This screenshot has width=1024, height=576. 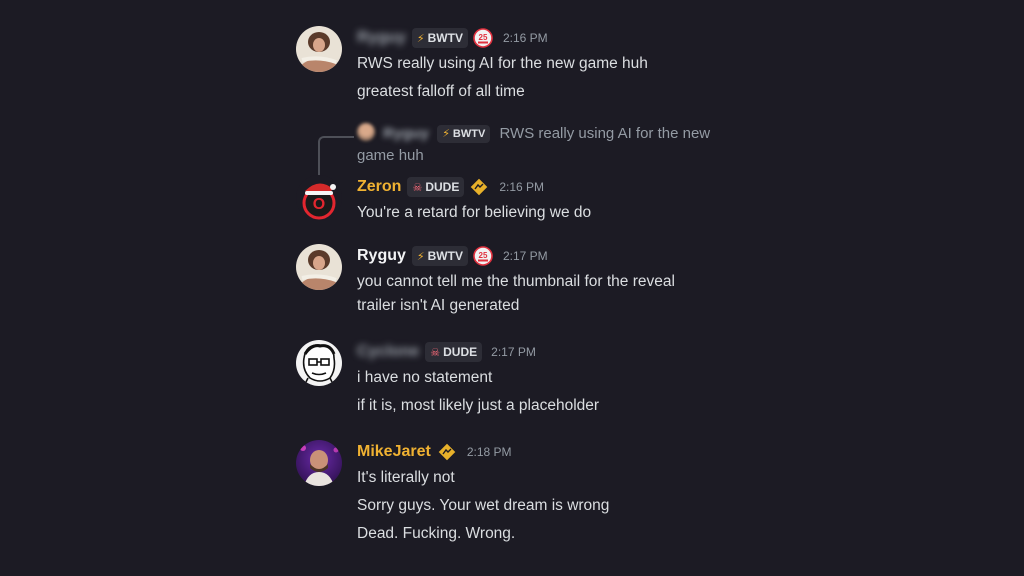 What do you see at coordinates (438, 305) in the screenshot?
I see `message-text: trailer isn't AI generated` at bounding box center [438, 305].